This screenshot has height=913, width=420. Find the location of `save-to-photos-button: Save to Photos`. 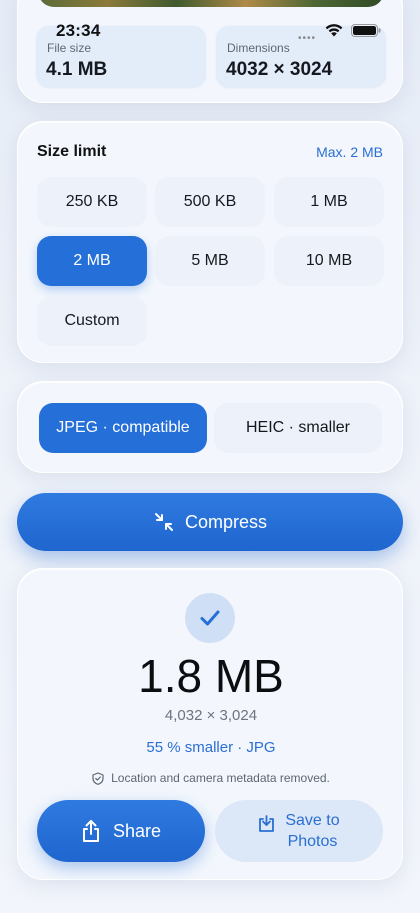

save-to-photos-button: Save to Photos is located at coordinates (299, 831).